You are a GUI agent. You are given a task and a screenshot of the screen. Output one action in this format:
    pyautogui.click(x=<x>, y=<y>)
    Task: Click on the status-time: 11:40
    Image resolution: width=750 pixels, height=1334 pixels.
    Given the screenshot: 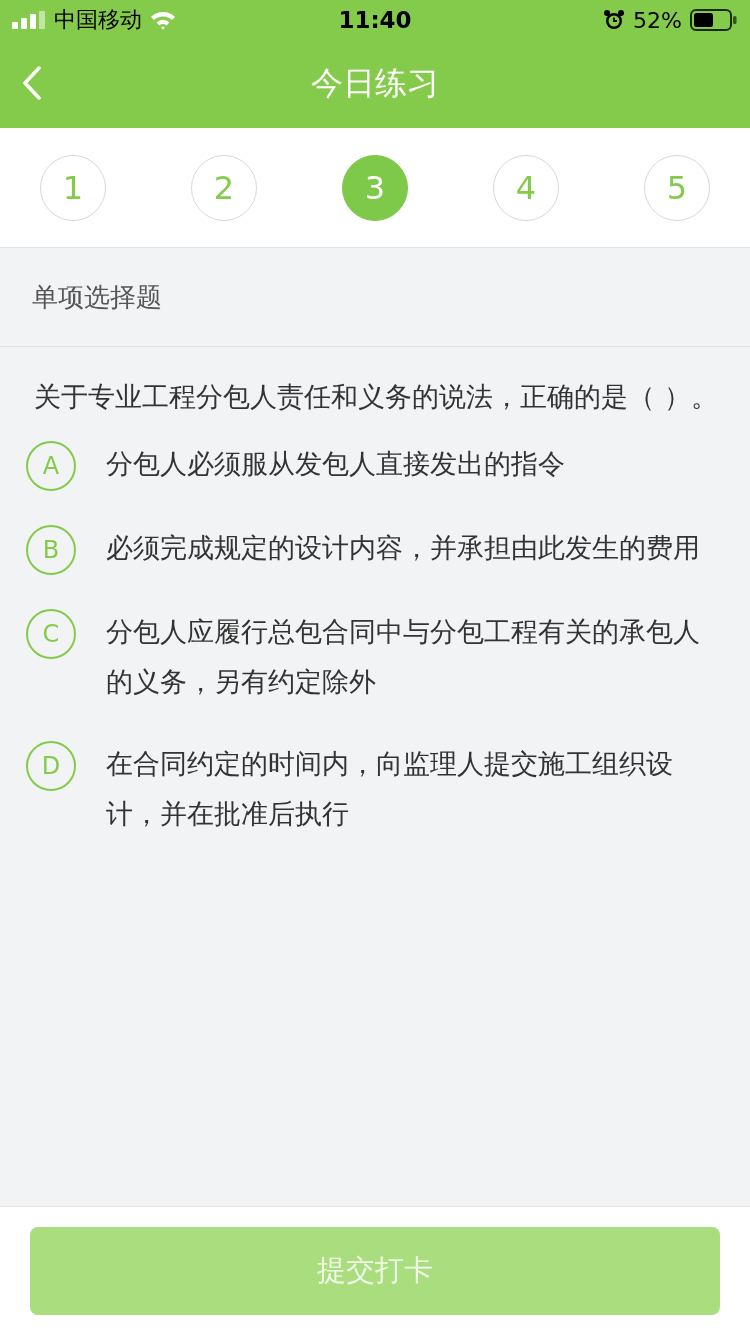 What is the action you would take?
    pyautogui.click(x=375, y=20)
    